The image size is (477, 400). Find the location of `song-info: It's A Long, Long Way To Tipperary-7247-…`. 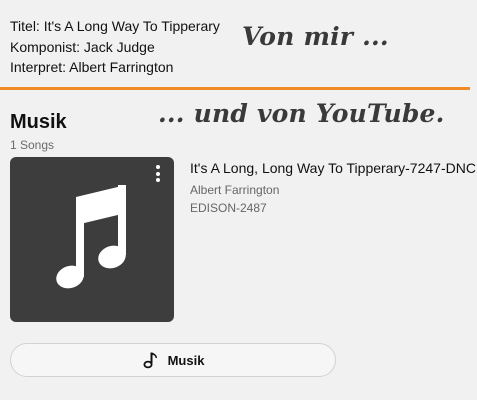

song-info: It's A Long, Long Way To Tipperary-7247-… is located at coordinates (333, 187).